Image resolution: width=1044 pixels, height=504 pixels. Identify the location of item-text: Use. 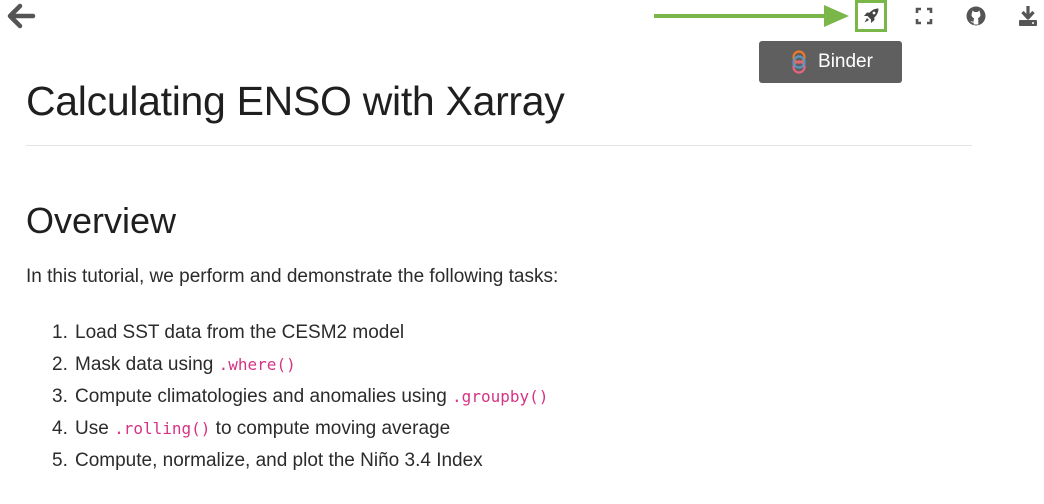
(95, 428).